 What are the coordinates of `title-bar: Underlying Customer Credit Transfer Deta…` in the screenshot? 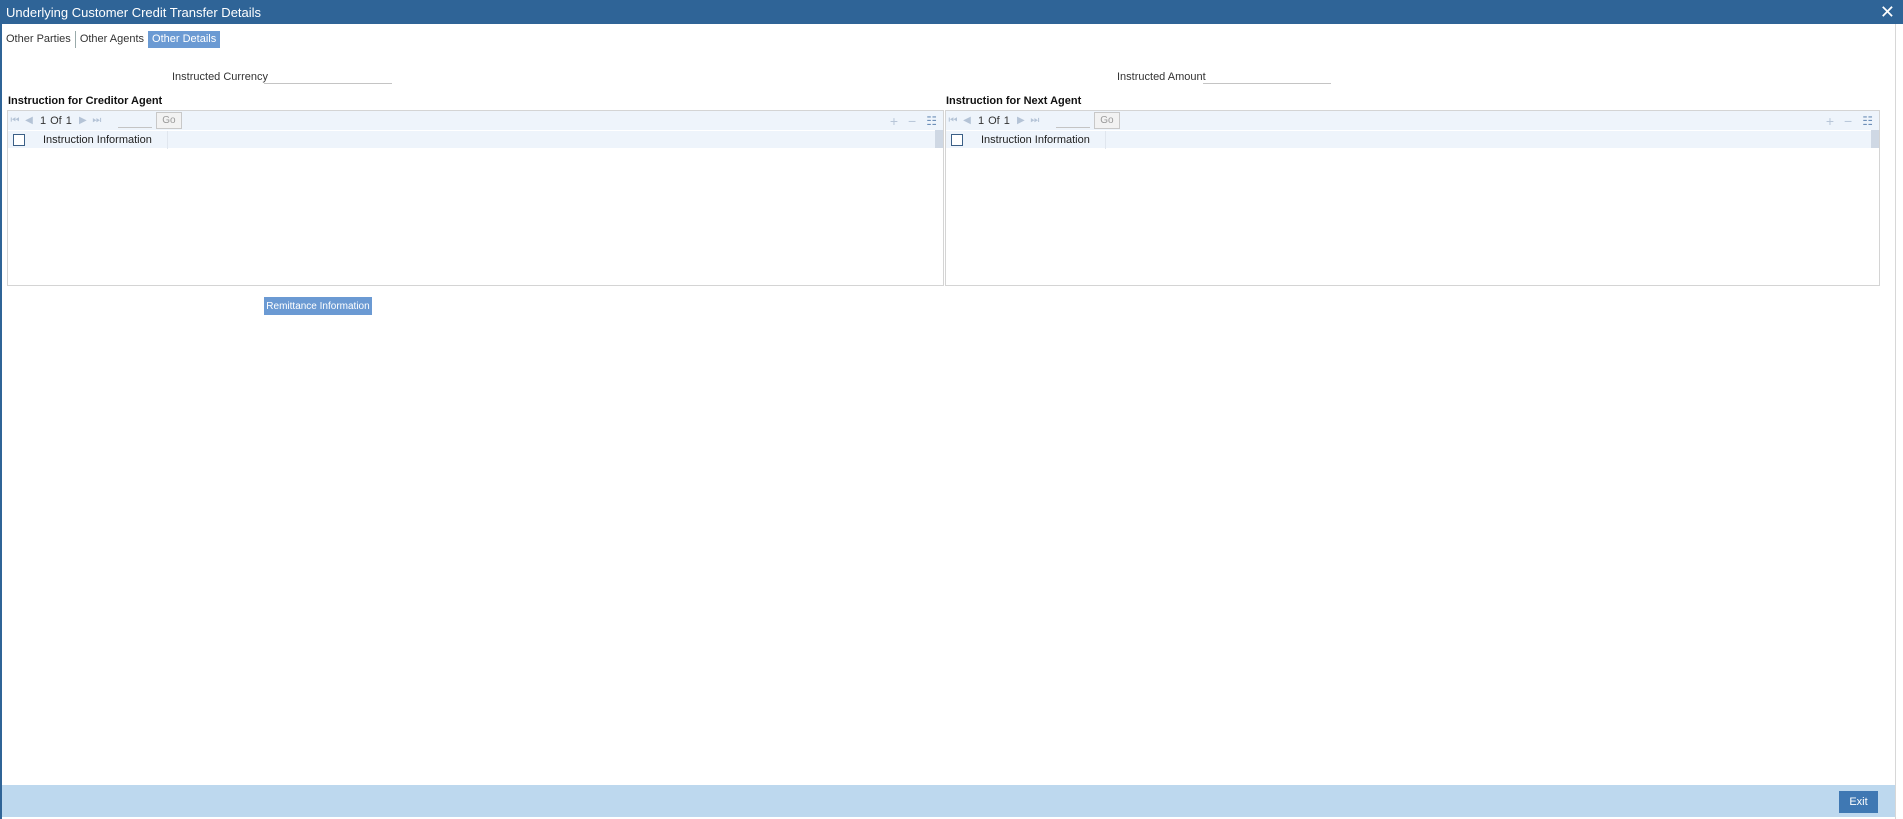 It's located at (951, 12).